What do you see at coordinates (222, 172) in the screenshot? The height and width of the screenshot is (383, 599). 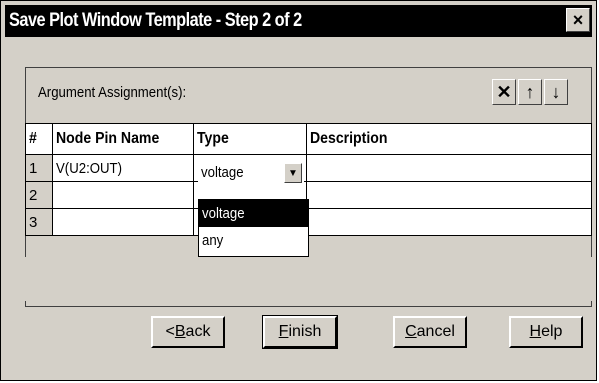 I see `type-dropdown-value: voltage` at bounding box center [222, 172].